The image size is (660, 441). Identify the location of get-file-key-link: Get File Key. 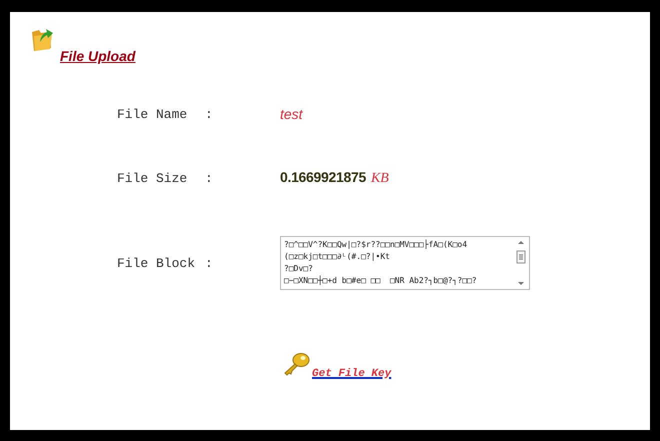
(352, 374).